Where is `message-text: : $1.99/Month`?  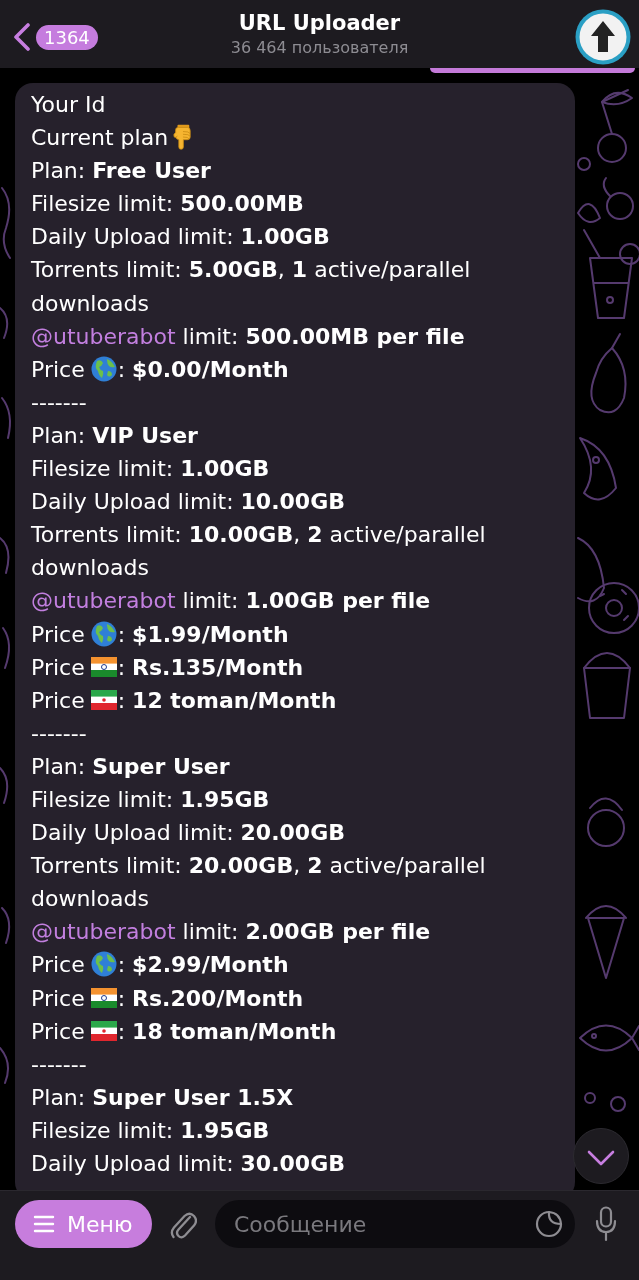 message-text: : $1.99/Month is located at coordinates (203, 634).